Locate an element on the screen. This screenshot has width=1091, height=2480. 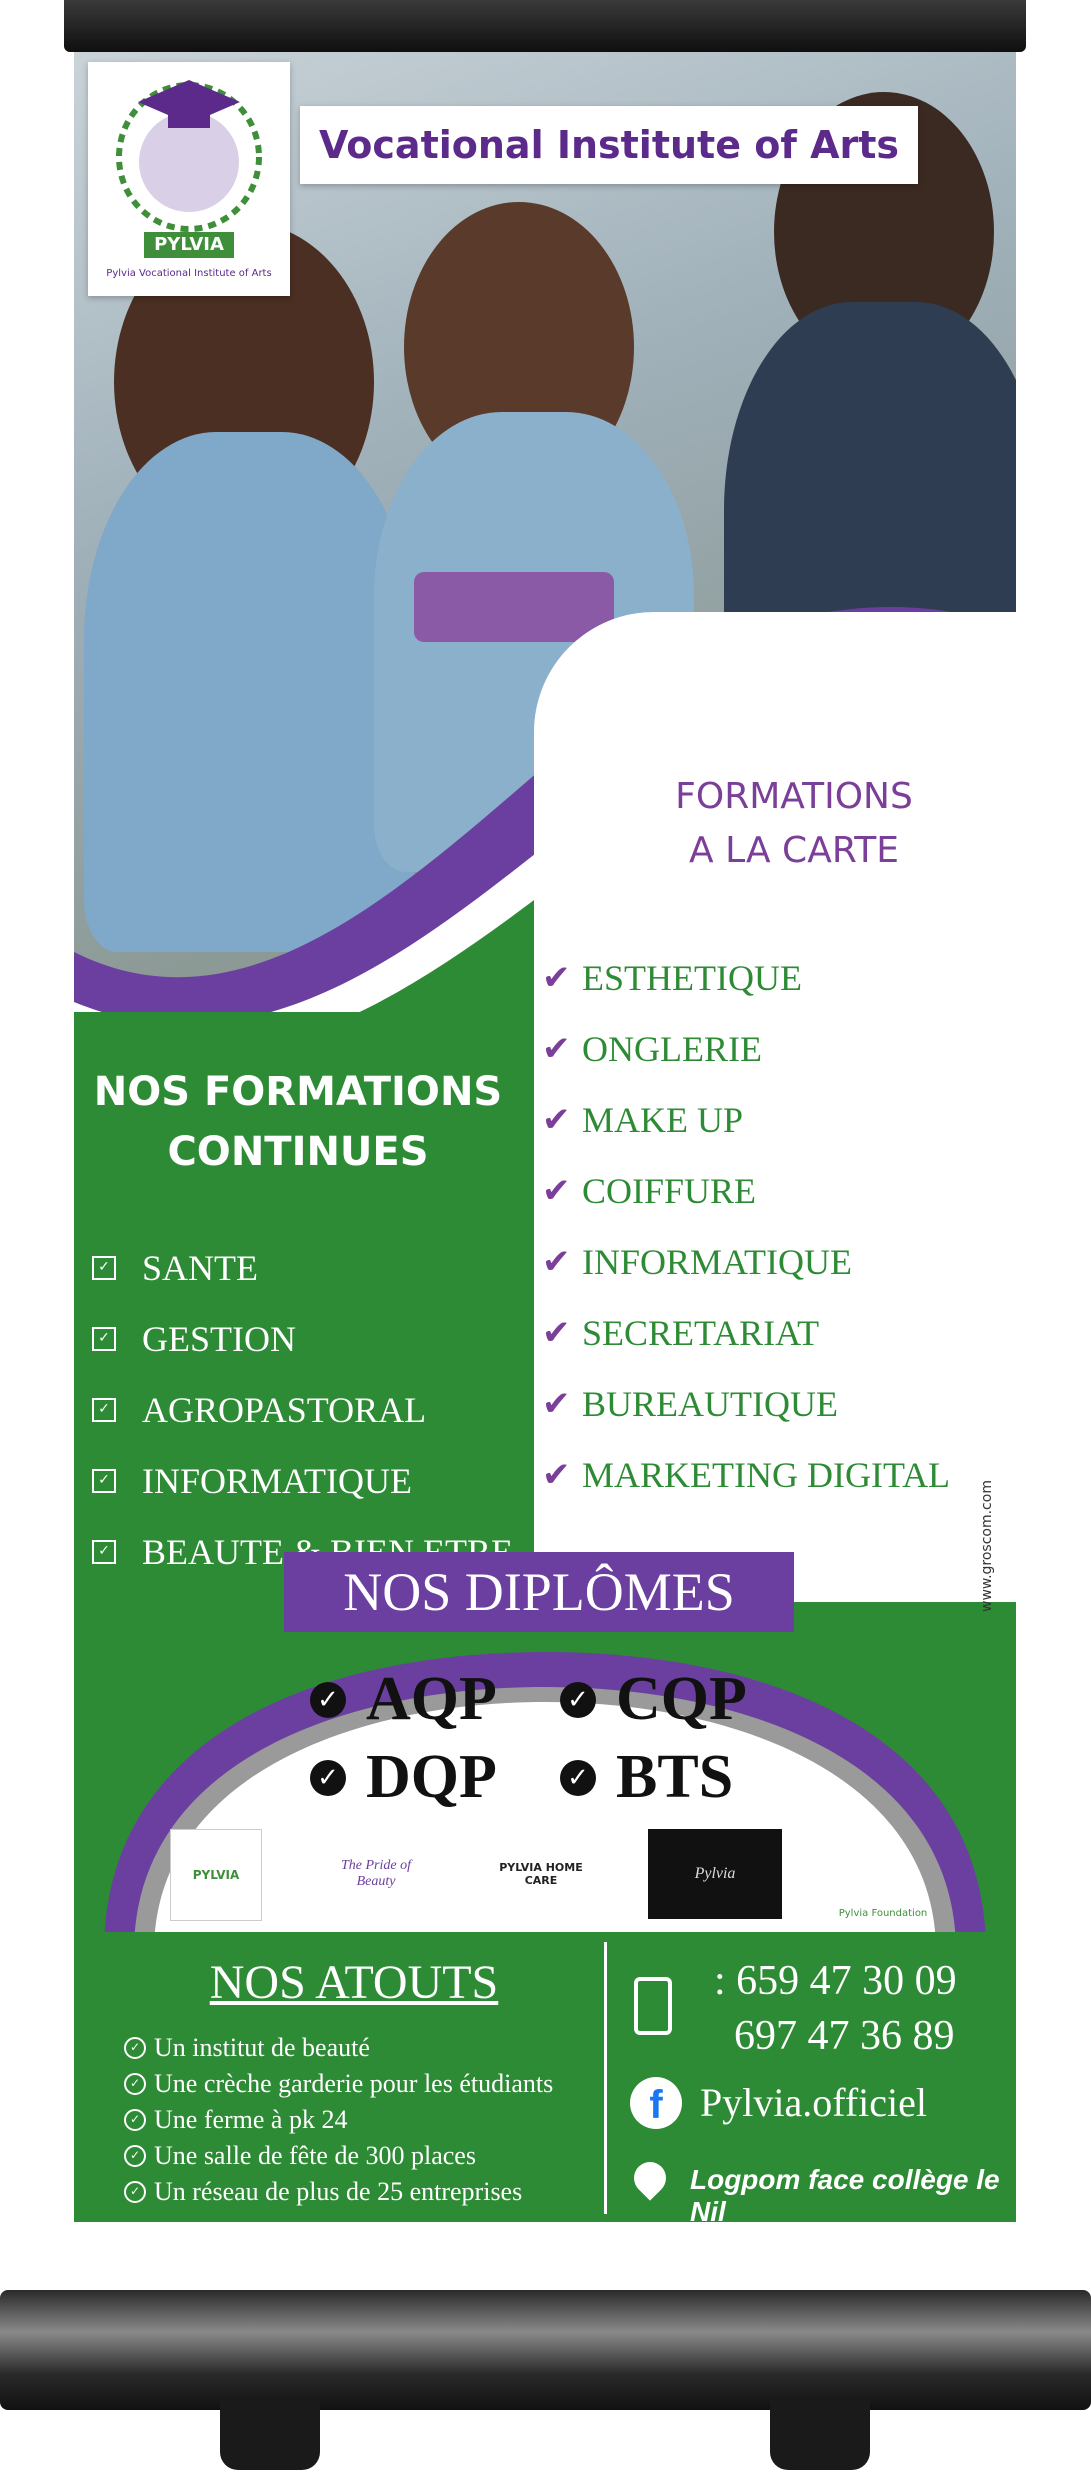
list-item: ✔ BUREAUTIQUE is located at coordinates (779, 1403).